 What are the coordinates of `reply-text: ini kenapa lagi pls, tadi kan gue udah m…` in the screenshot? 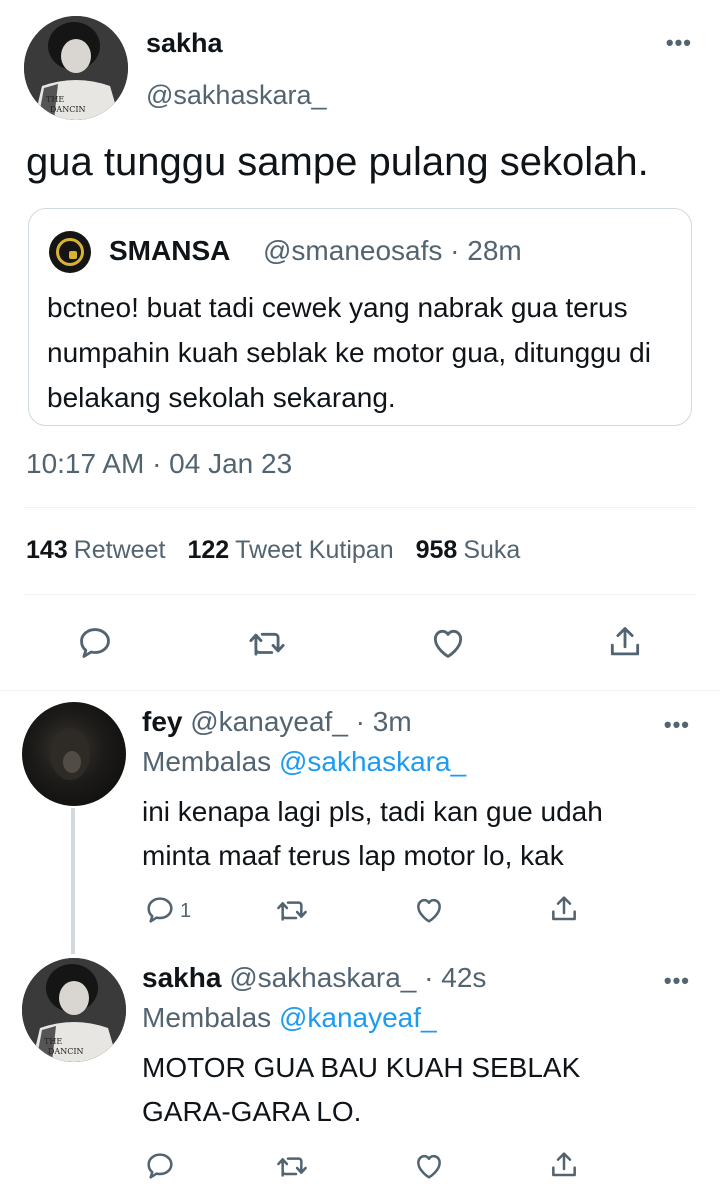 It's located at (422, 834).